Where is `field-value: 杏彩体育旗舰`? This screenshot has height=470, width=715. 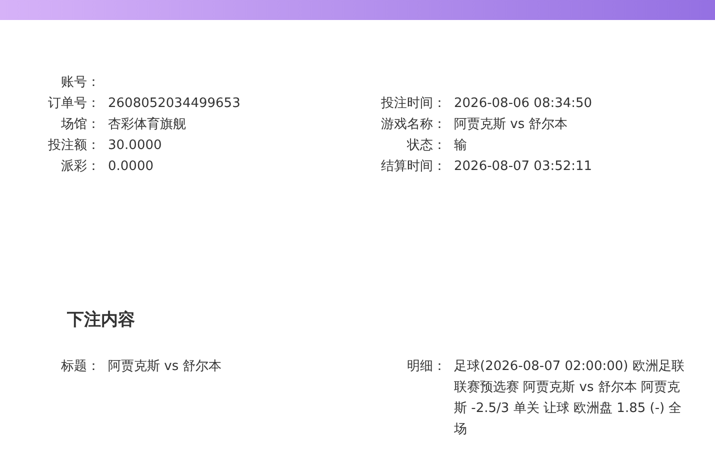
field-value: 杏彩体育旗舰 is located at coordinates (146, 125).